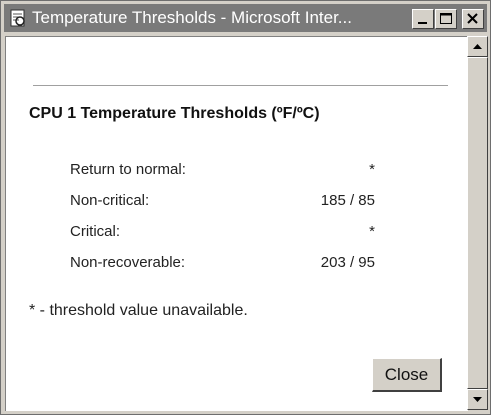 The image size is (491, 415). What do you see at coordinates (222, 234) in the screenshot?
I see `threshold-row-critical: Critical: *` at bounding box center [222, 234].